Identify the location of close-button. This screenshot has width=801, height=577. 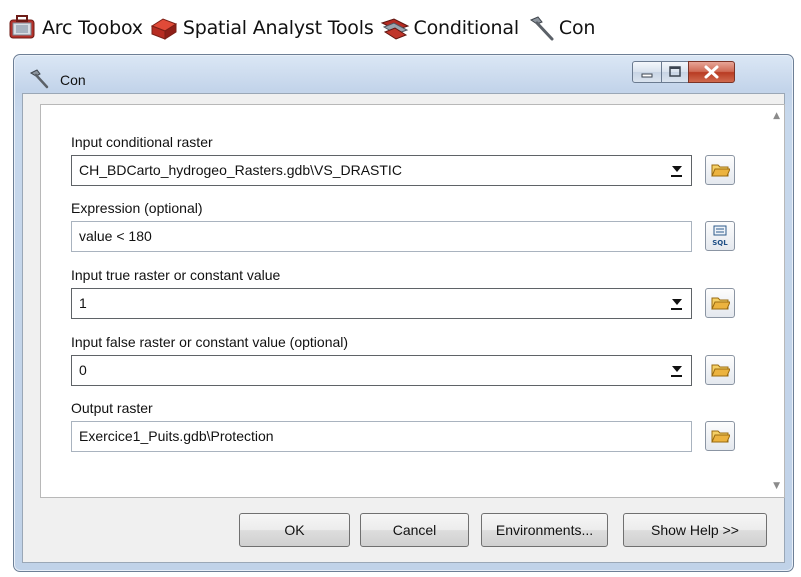
(711, 72).